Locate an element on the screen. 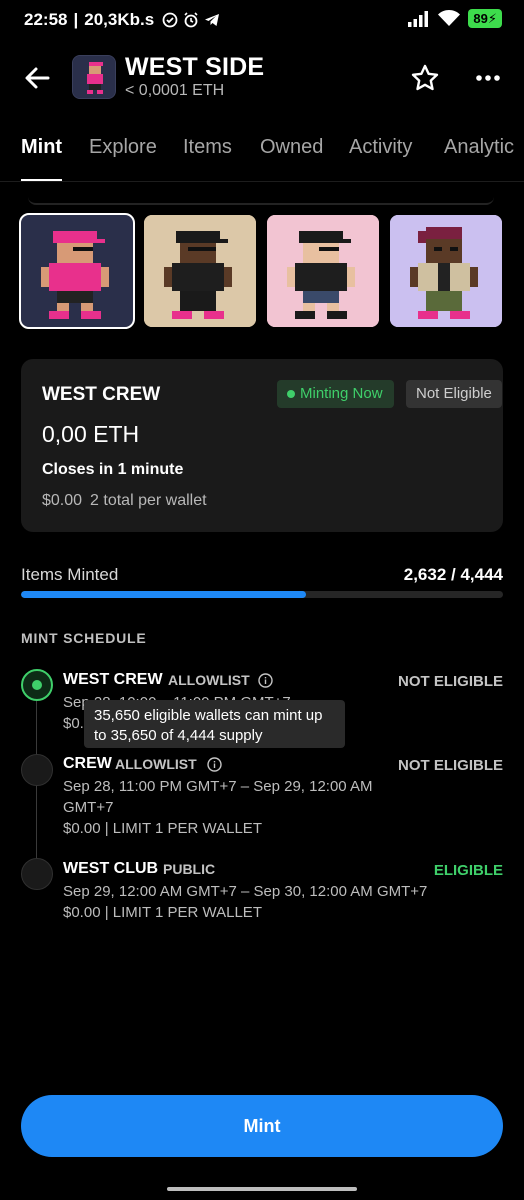 The width and height of the screenshot is (524, 1200). status-right: 89⚡ is located at coordinates (455, 18).